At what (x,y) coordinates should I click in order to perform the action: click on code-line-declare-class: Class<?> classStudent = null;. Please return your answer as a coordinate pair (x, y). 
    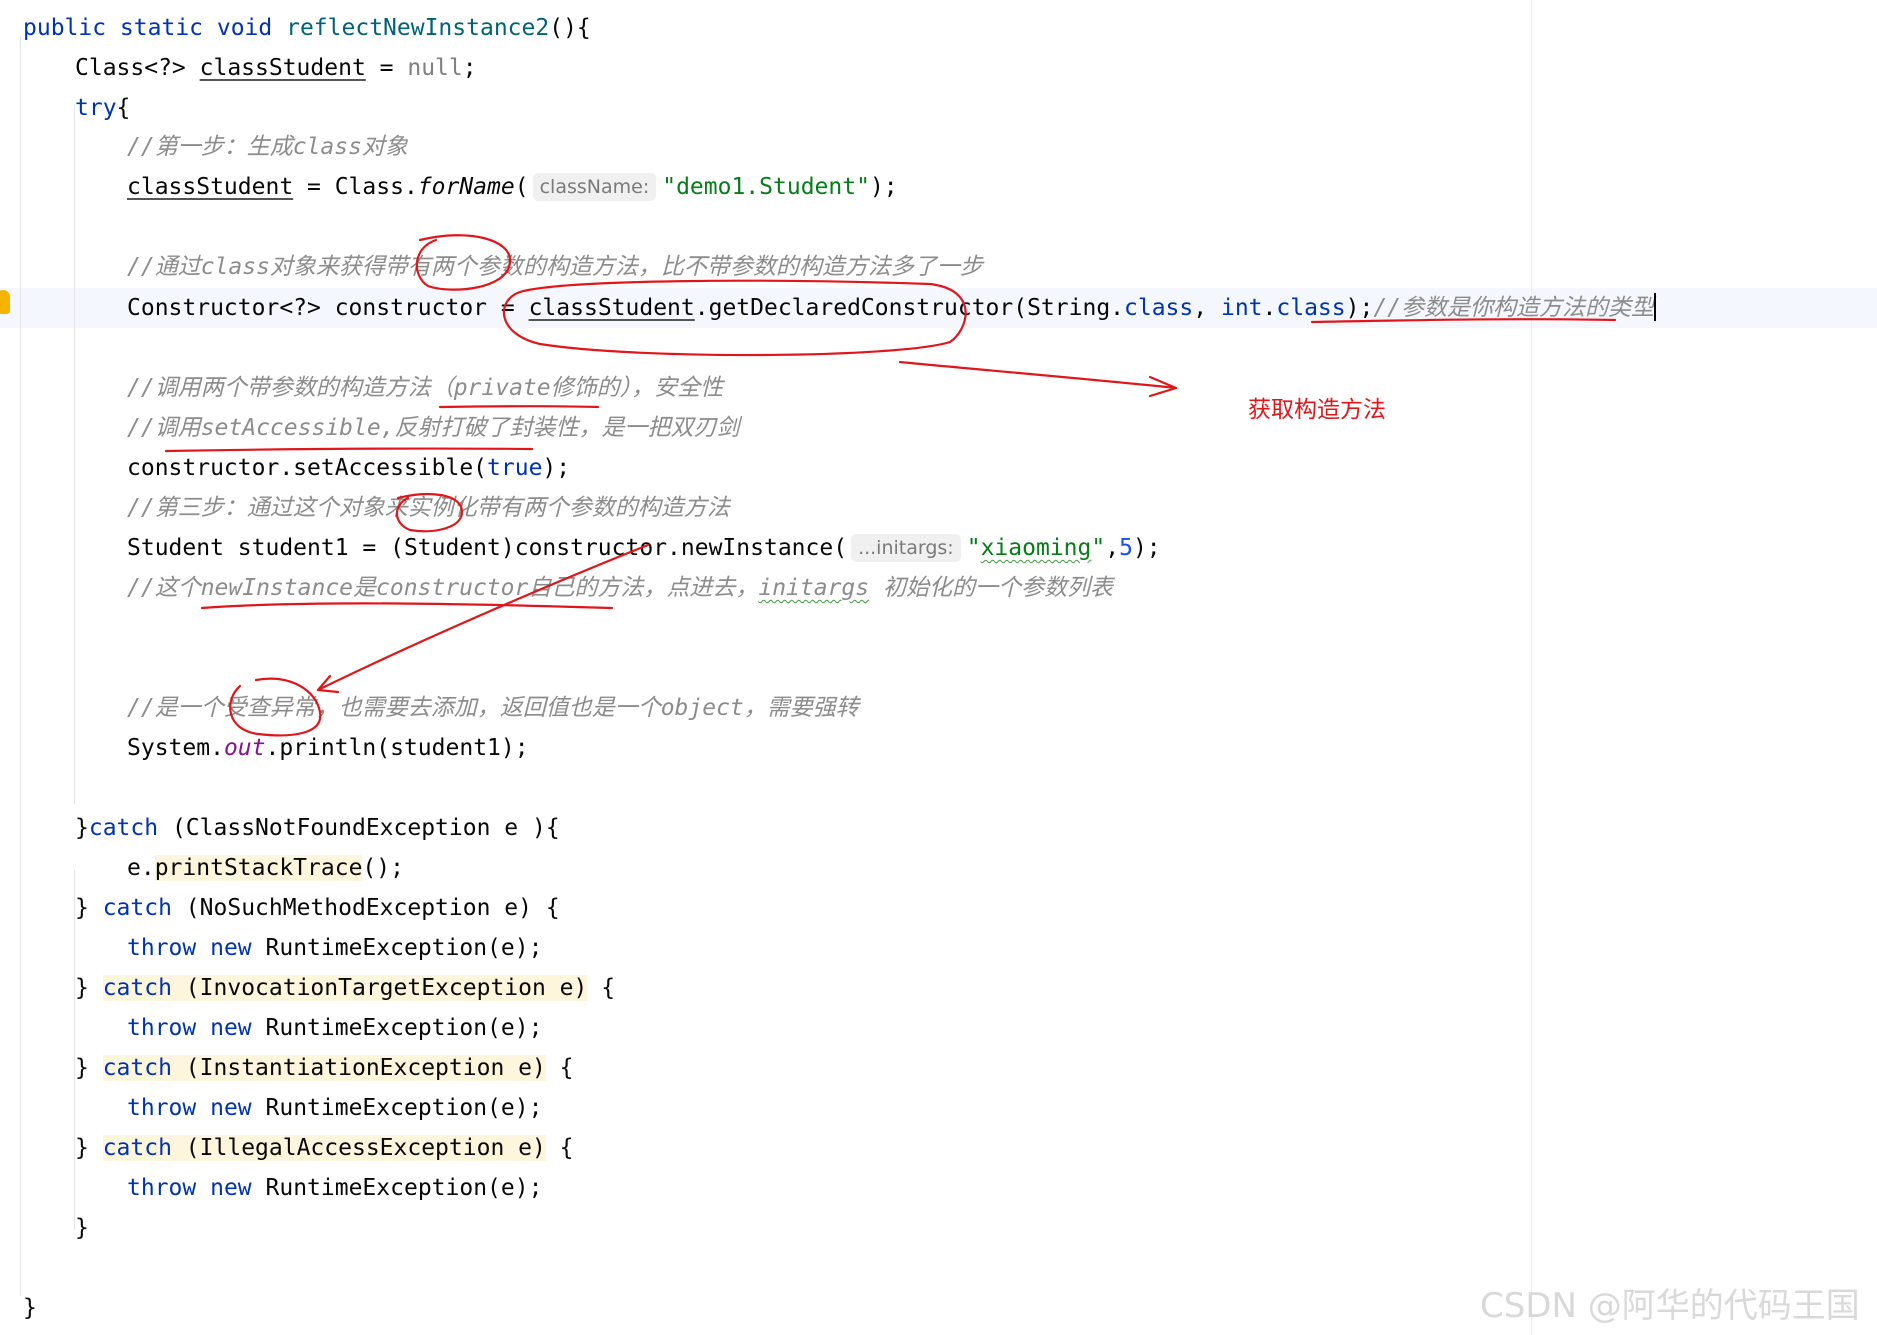
    Looking at the image, I should click on (276, 68).